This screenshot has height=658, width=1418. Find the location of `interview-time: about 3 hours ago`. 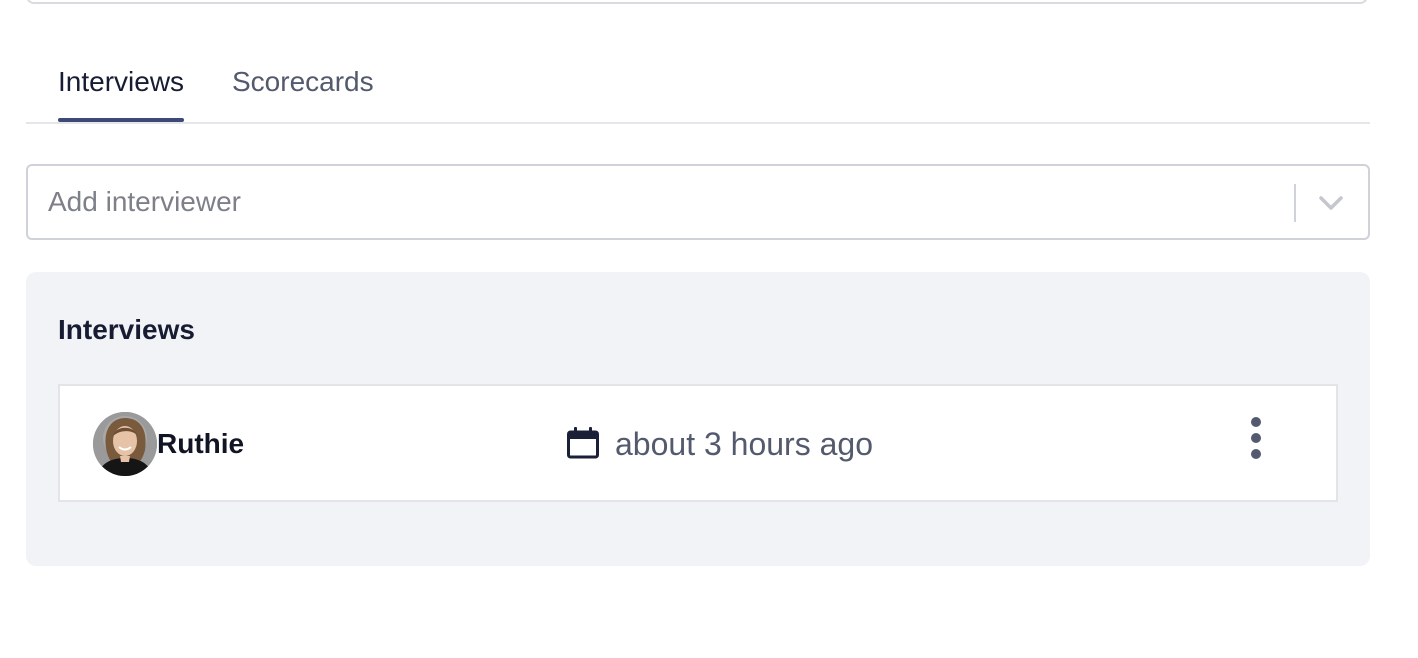

interview-time: about 3 hours ago is located at coordinates (744, 444).